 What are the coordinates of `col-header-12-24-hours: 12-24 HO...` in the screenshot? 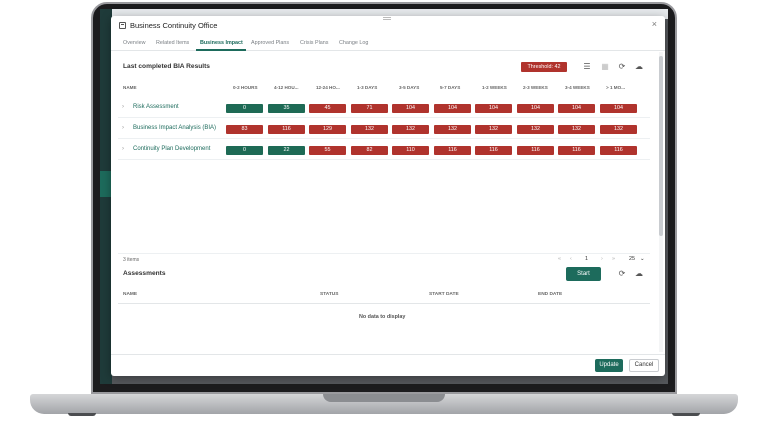 It's located at (328, 87).